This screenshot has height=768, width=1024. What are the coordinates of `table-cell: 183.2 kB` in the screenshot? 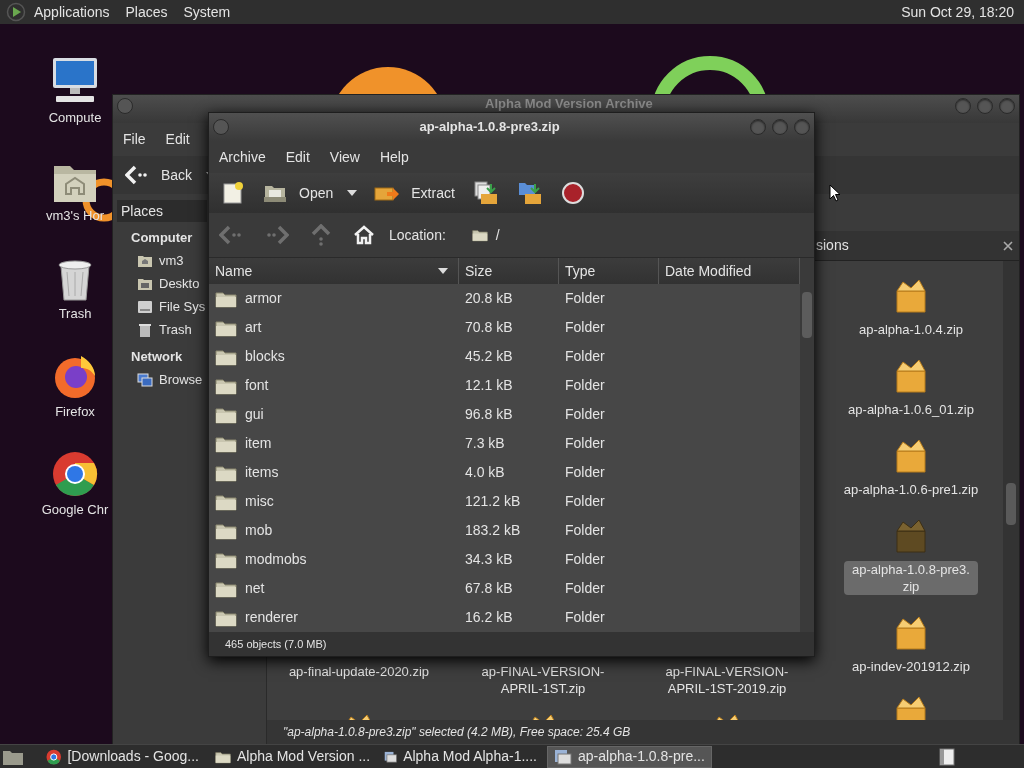 It's located at (493, 530).